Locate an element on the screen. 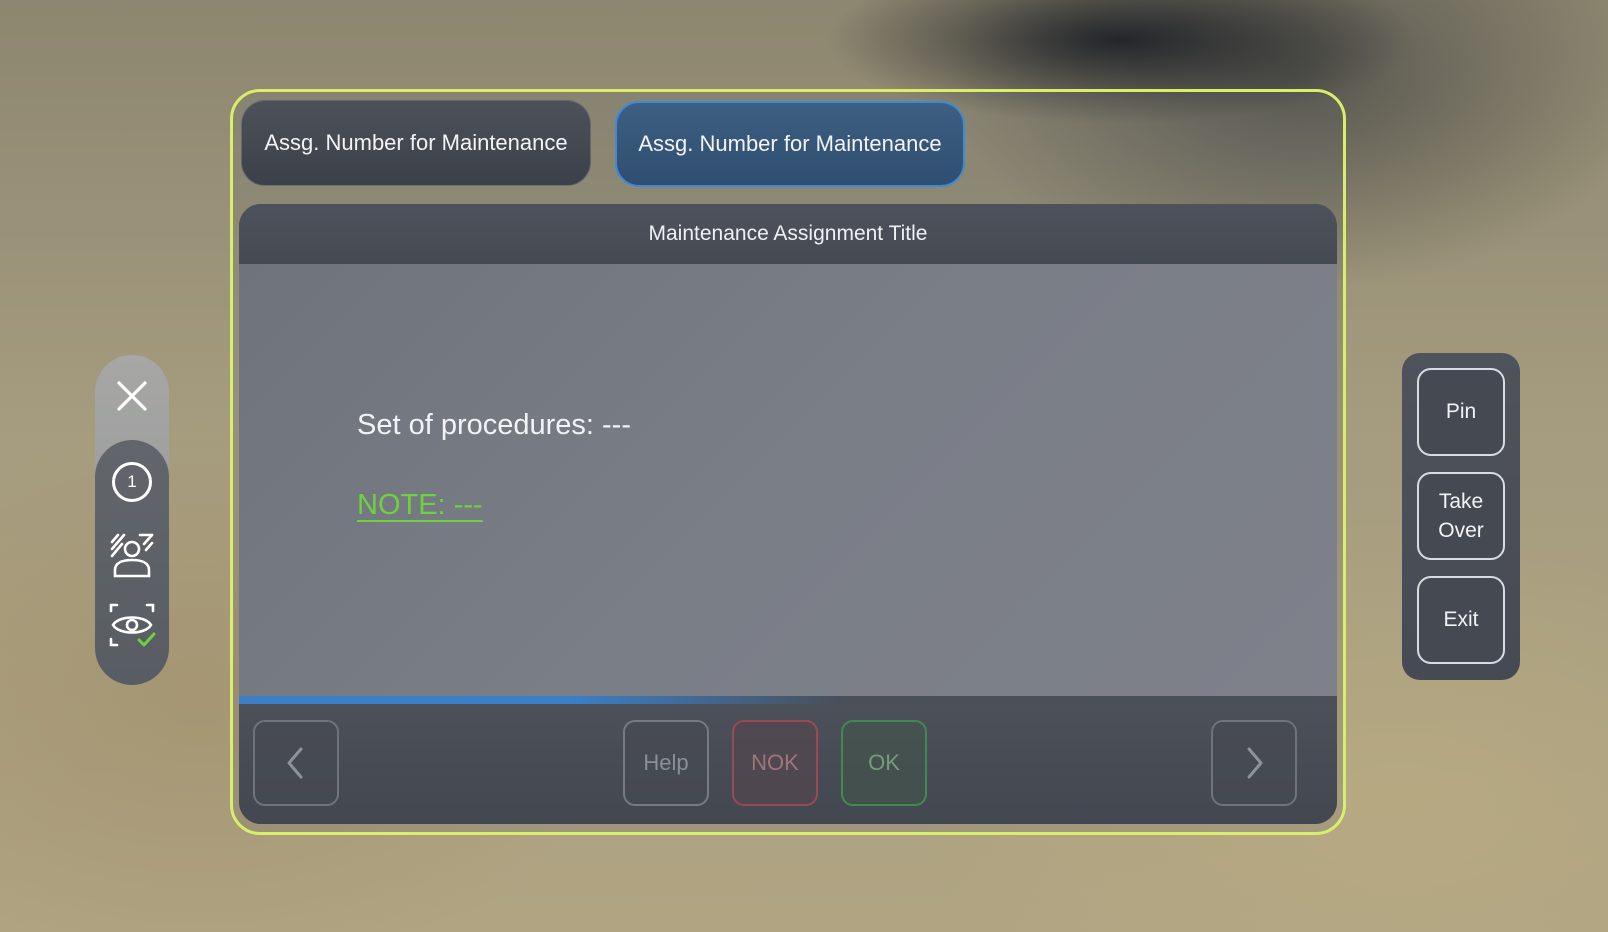 The width and height of the screenshot is (1608, 932). eye-verify-icon is located at coordinates (132, 625).